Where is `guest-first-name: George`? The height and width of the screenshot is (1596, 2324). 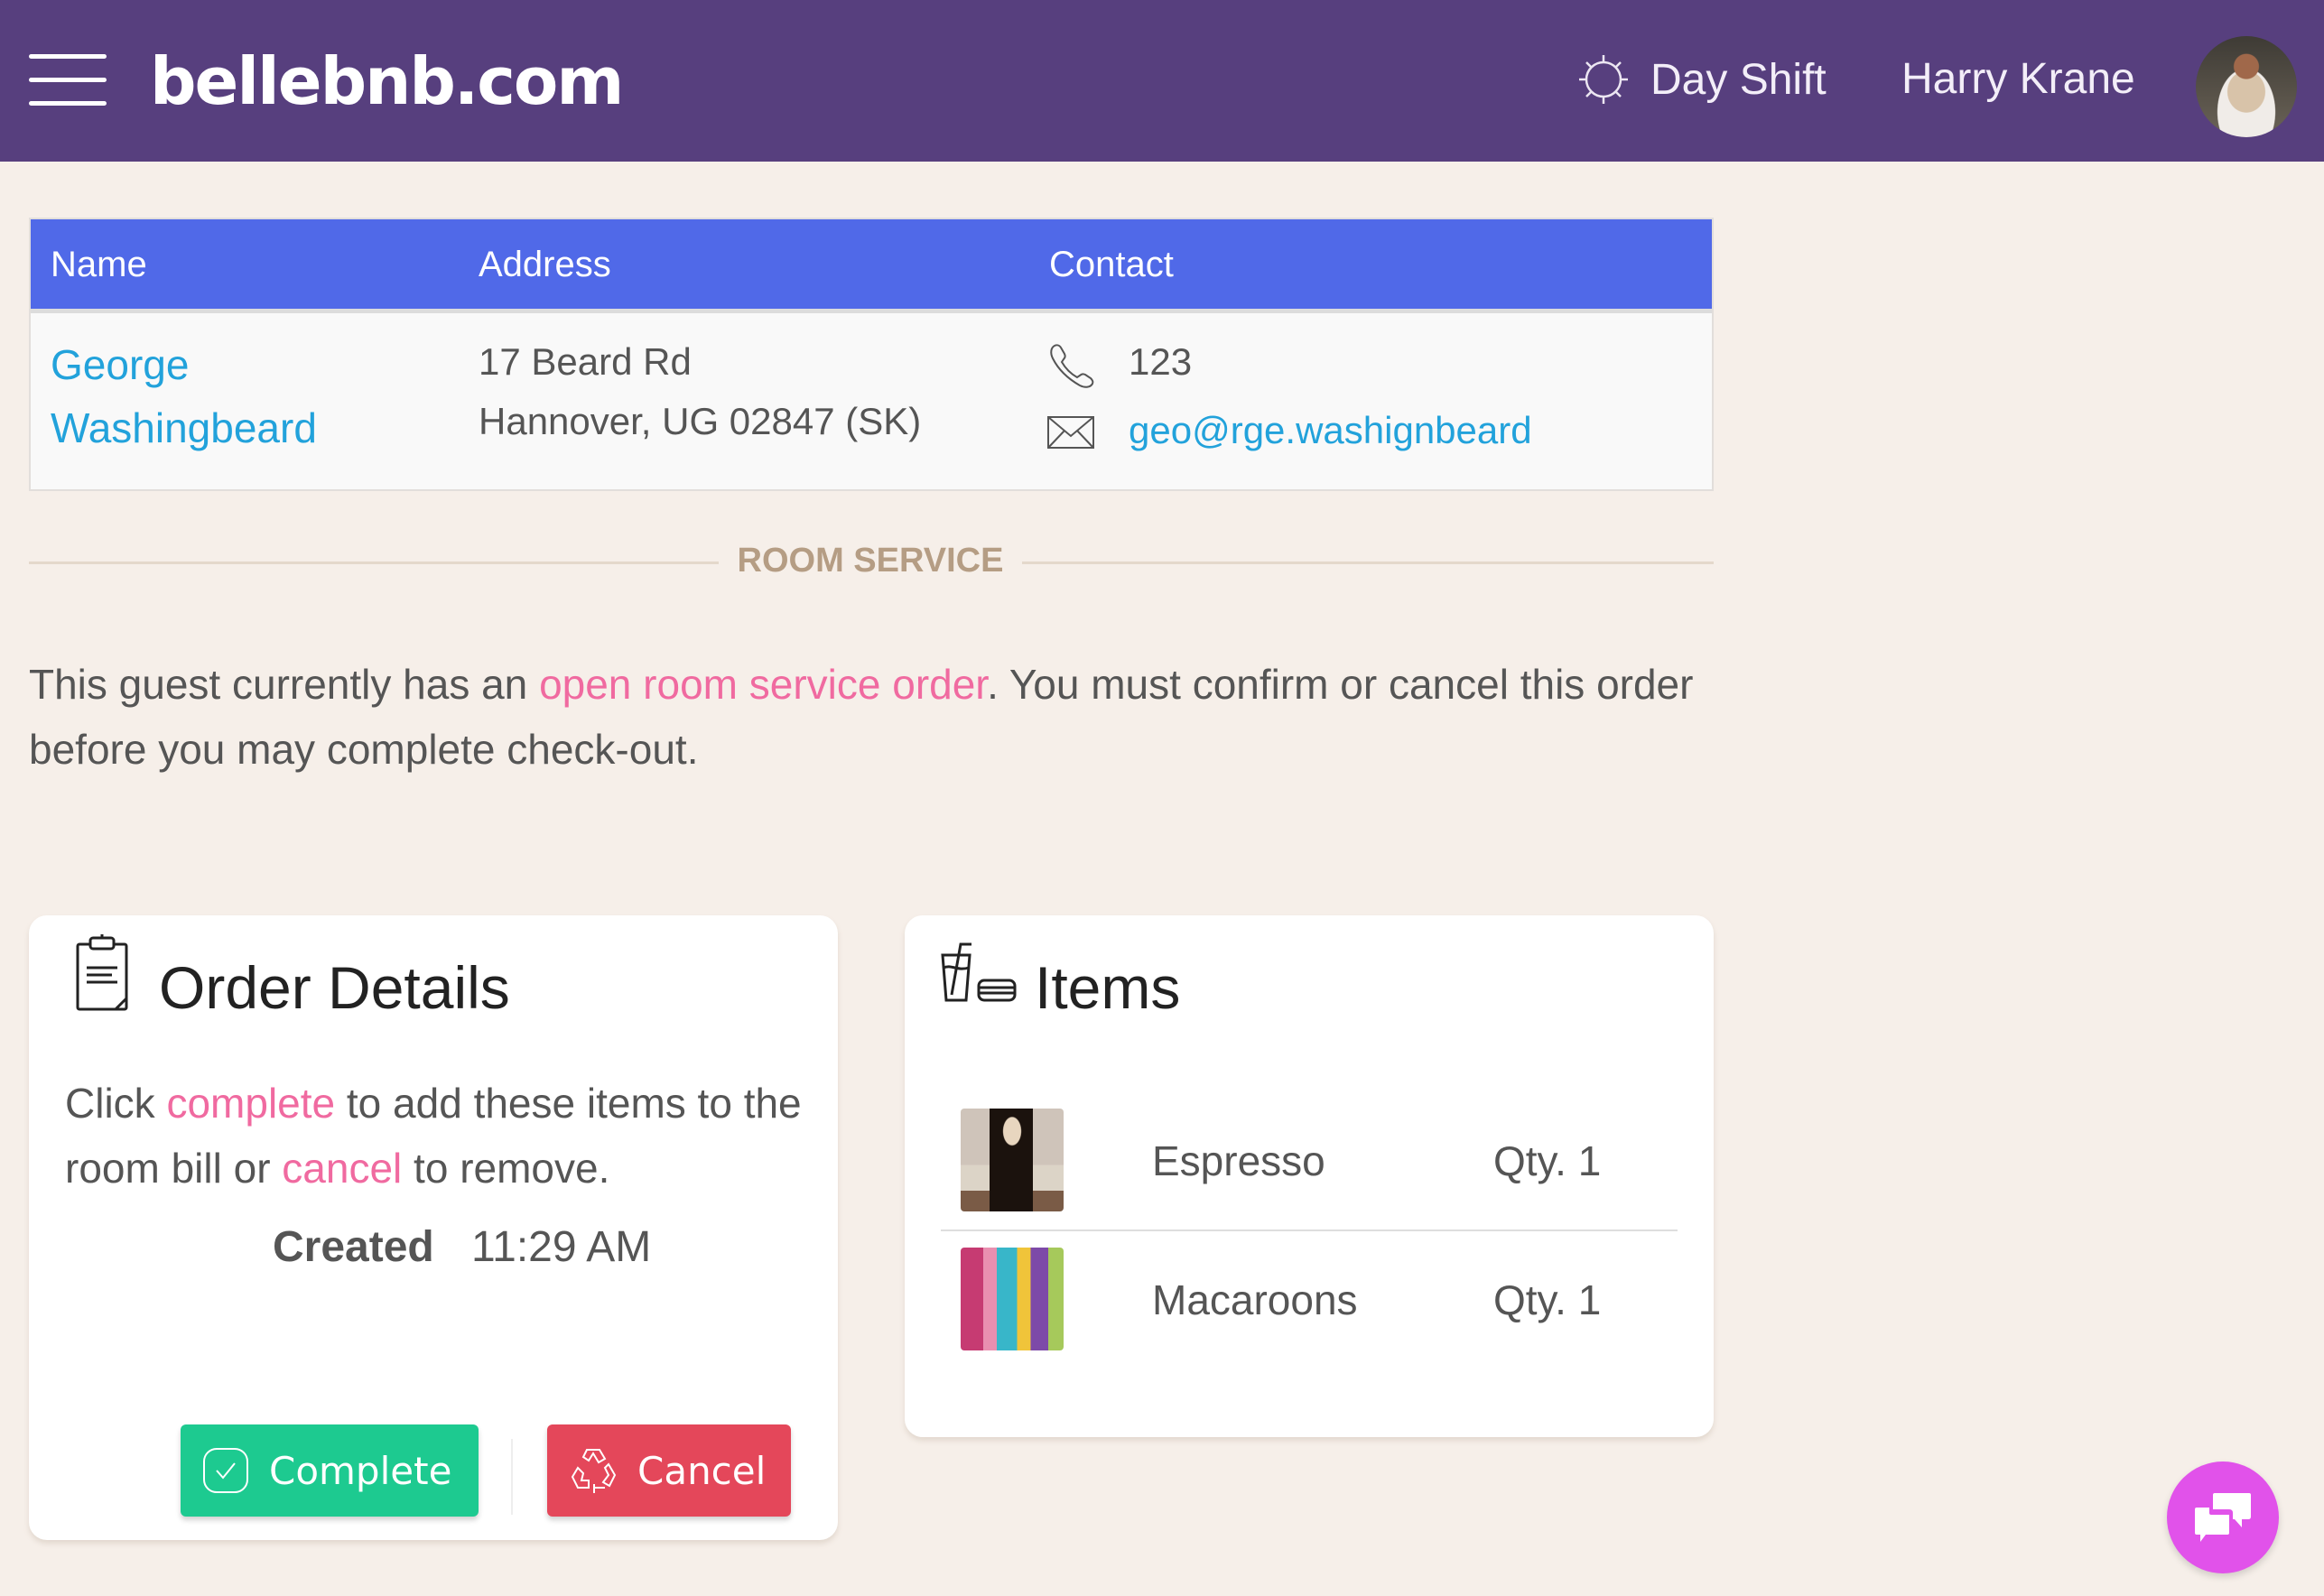 guest-first-name: George is located at coordinates (120, 364).